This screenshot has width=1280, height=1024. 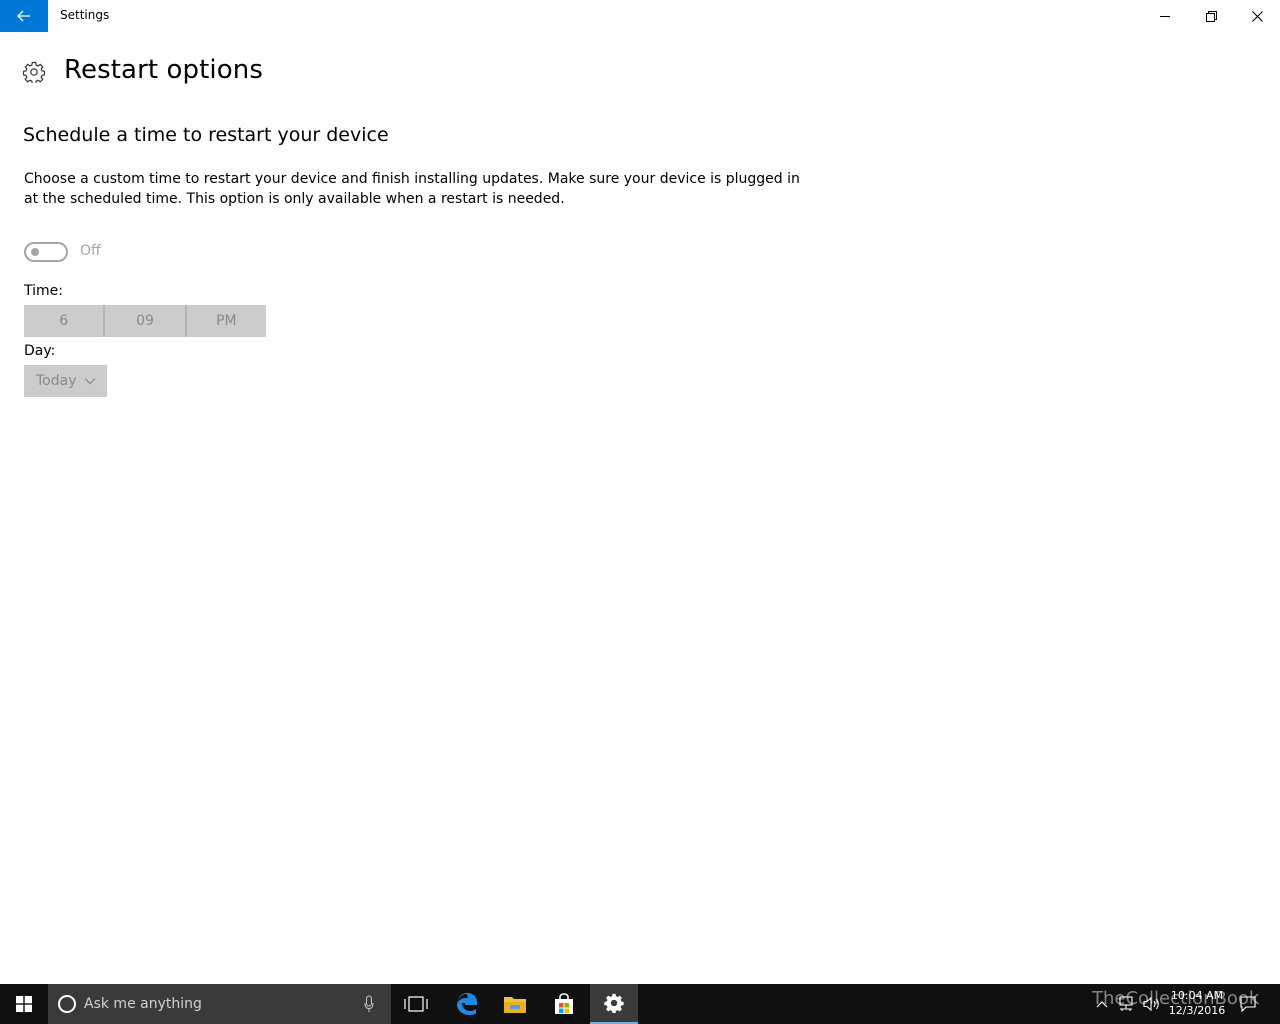 I want to click on restore-icon, so click(x=1211, y=16).